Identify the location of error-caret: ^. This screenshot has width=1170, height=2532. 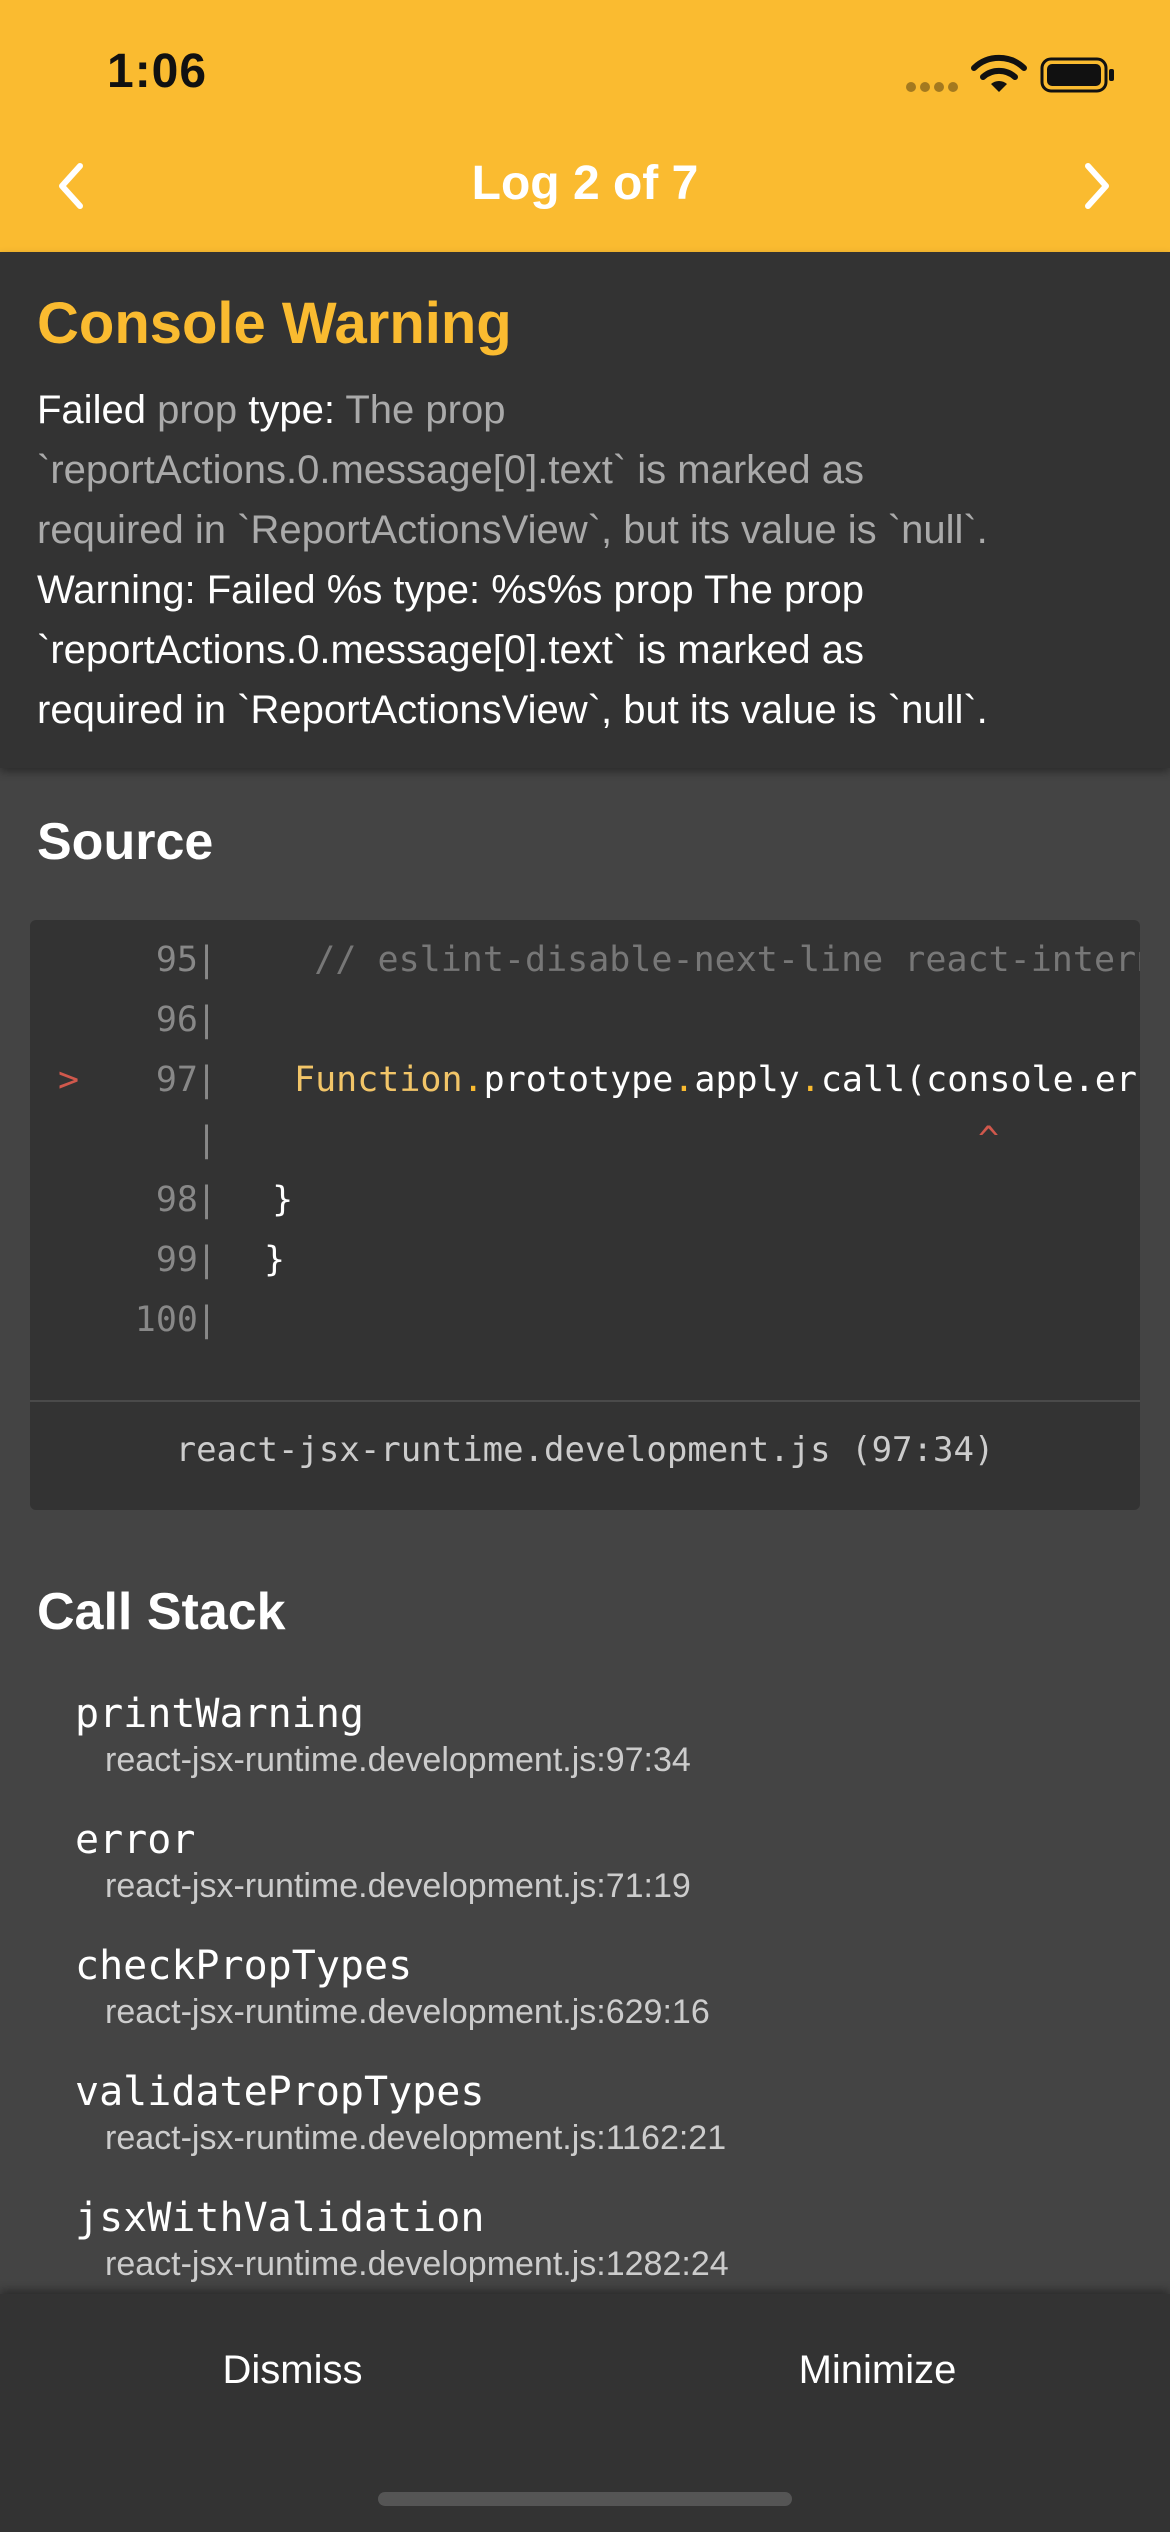
(989, 1140).